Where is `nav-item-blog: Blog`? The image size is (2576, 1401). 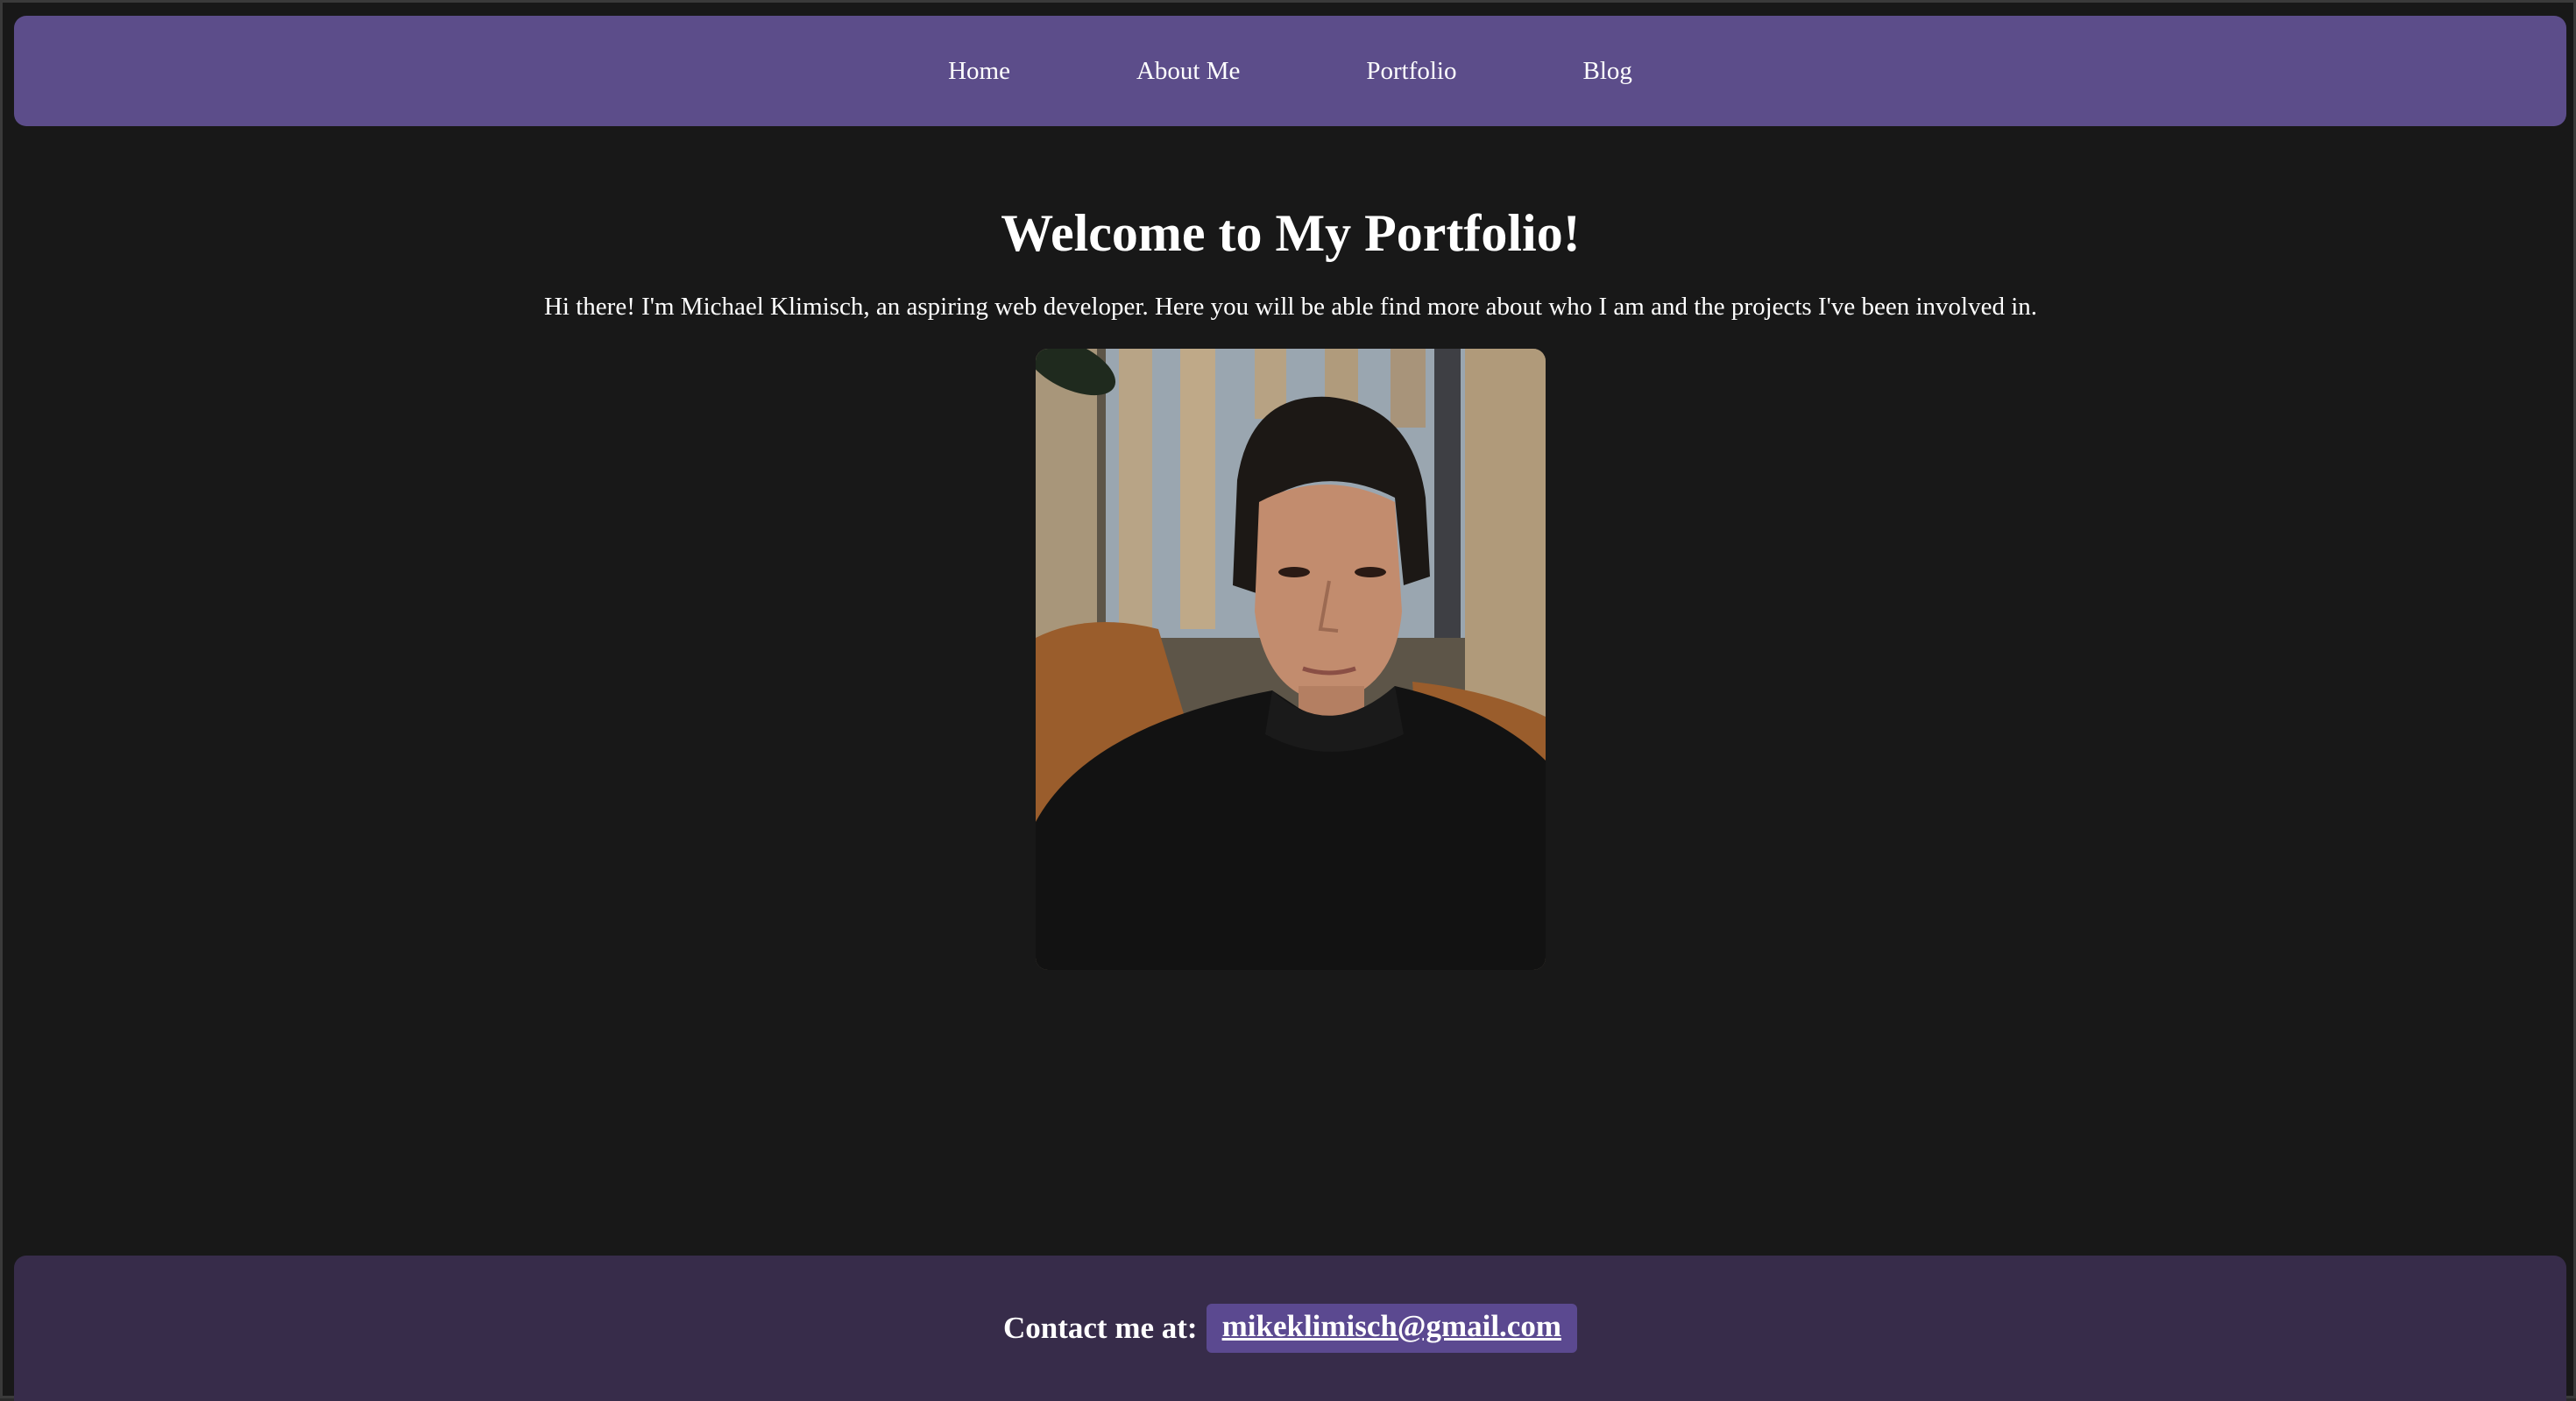 nav-item-blog: Blog is located at coordinates (1607, 71).